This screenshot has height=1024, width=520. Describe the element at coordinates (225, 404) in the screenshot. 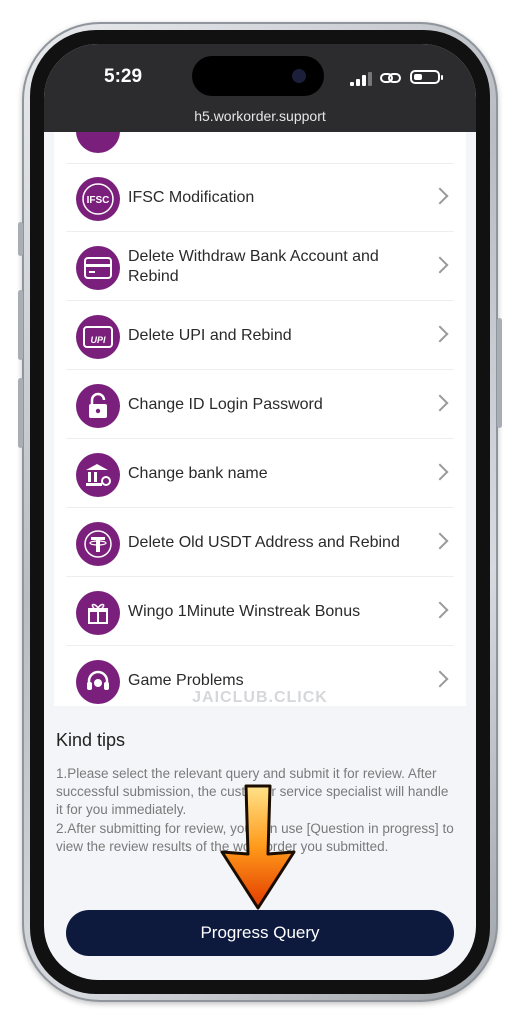

I see `list-item-label: Change ID Login Password` at that location.